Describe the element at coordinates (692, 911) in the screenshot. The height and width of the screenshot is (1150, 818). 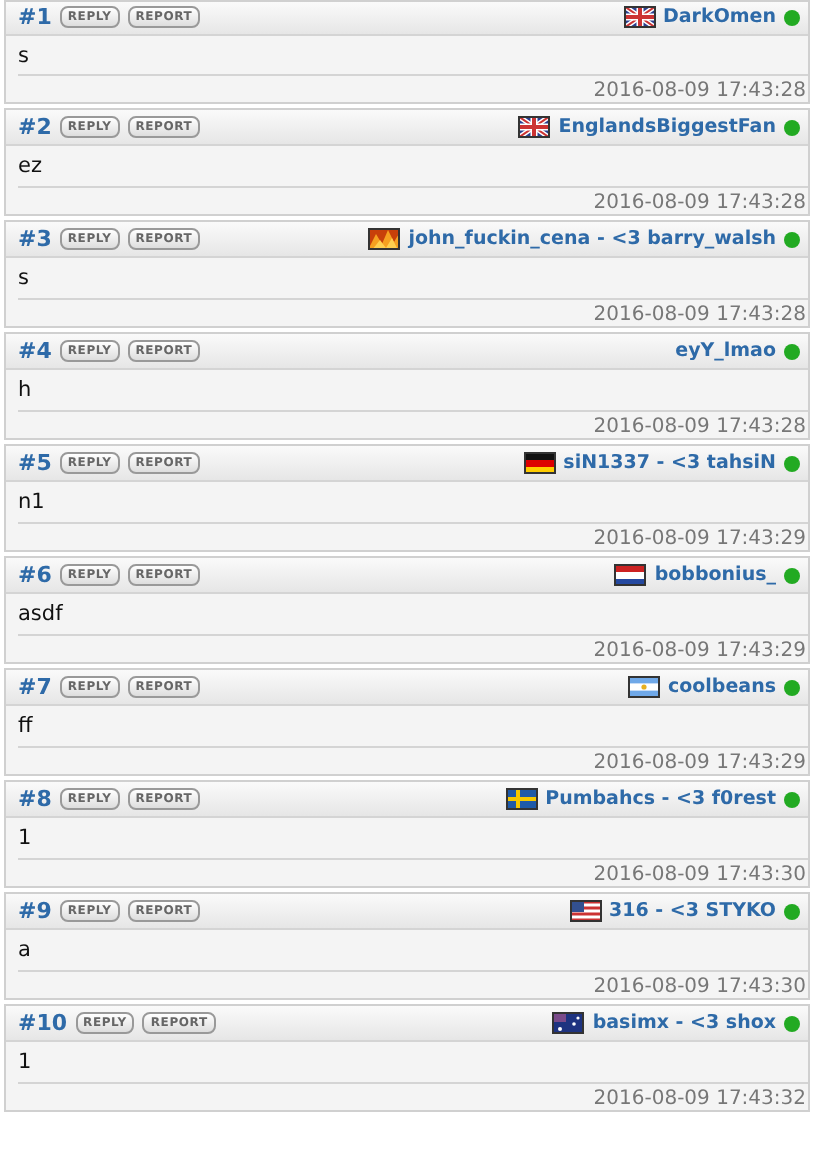
I see `author-link: 316 - <3 STYKO` at that location.